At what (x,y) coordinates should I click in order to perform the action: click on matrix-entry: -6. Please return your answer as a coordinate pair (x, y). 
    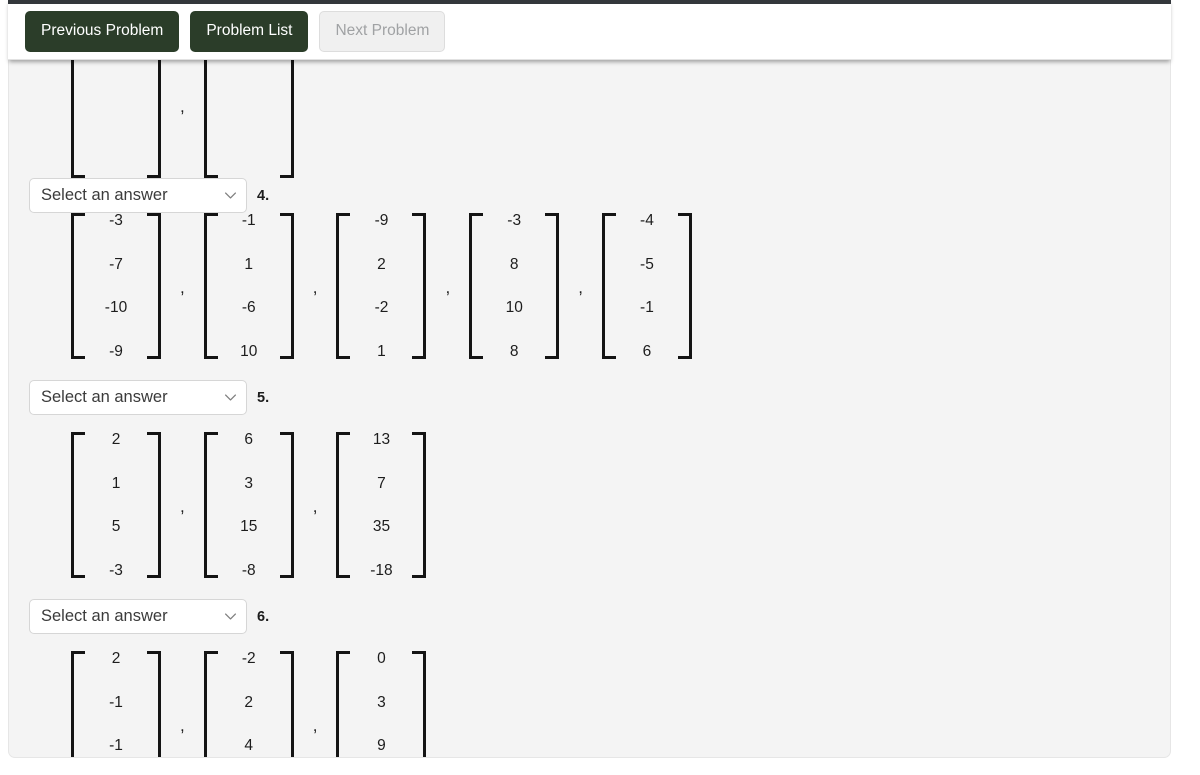
    Looking at the image, I should click on (248, 307).